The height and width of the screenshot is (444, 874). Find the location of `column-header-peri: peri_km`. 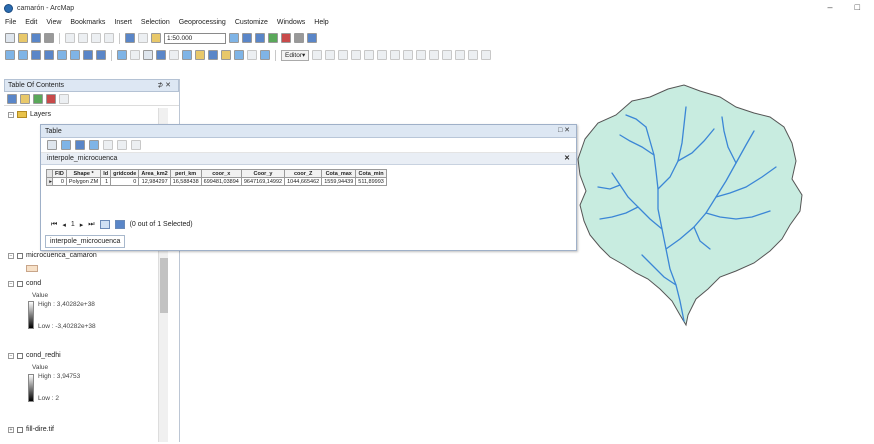

column-header-peri: peri_km is located at coordinates (185, 173).